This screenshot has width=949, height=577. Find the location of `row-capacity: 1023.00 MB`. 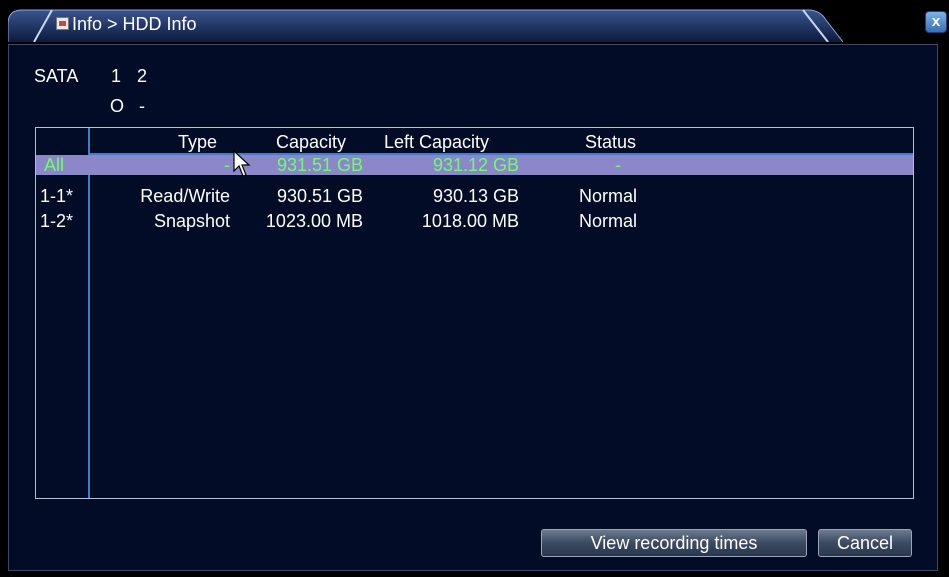

row-capacity: 1023.00 MB is located at coordinates (299, 221).